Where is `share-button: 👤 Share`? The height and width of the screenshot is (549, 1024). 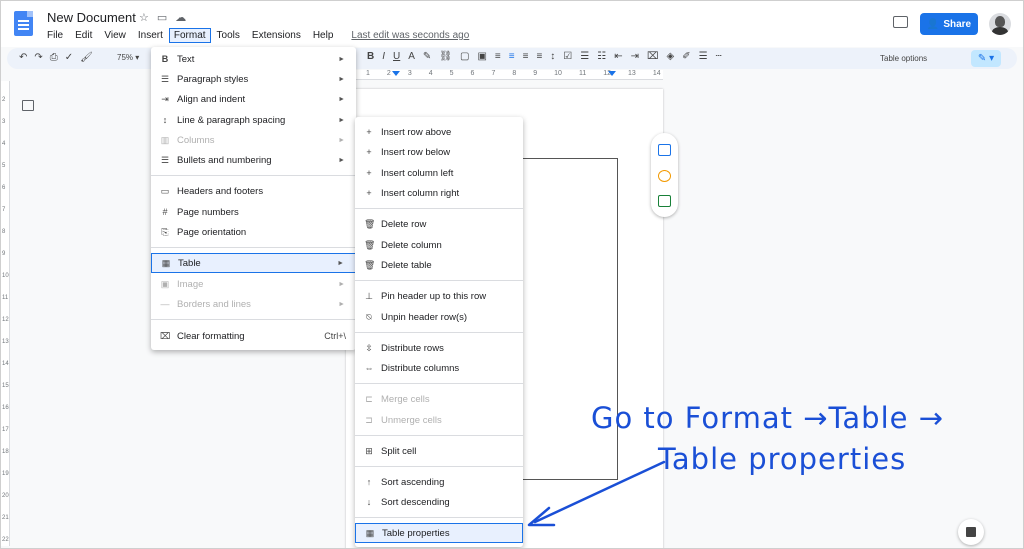
share-button: 👤 Share is located at coordinates (949, 24).